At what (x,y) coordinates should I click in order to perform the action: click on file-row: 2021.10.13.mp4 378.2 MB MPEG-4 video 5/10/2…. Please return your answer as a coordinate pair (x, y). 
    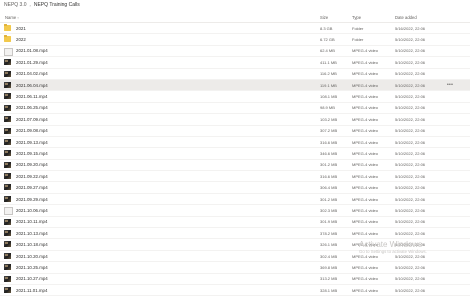
    Looking at the image, I should click on (235, 234).